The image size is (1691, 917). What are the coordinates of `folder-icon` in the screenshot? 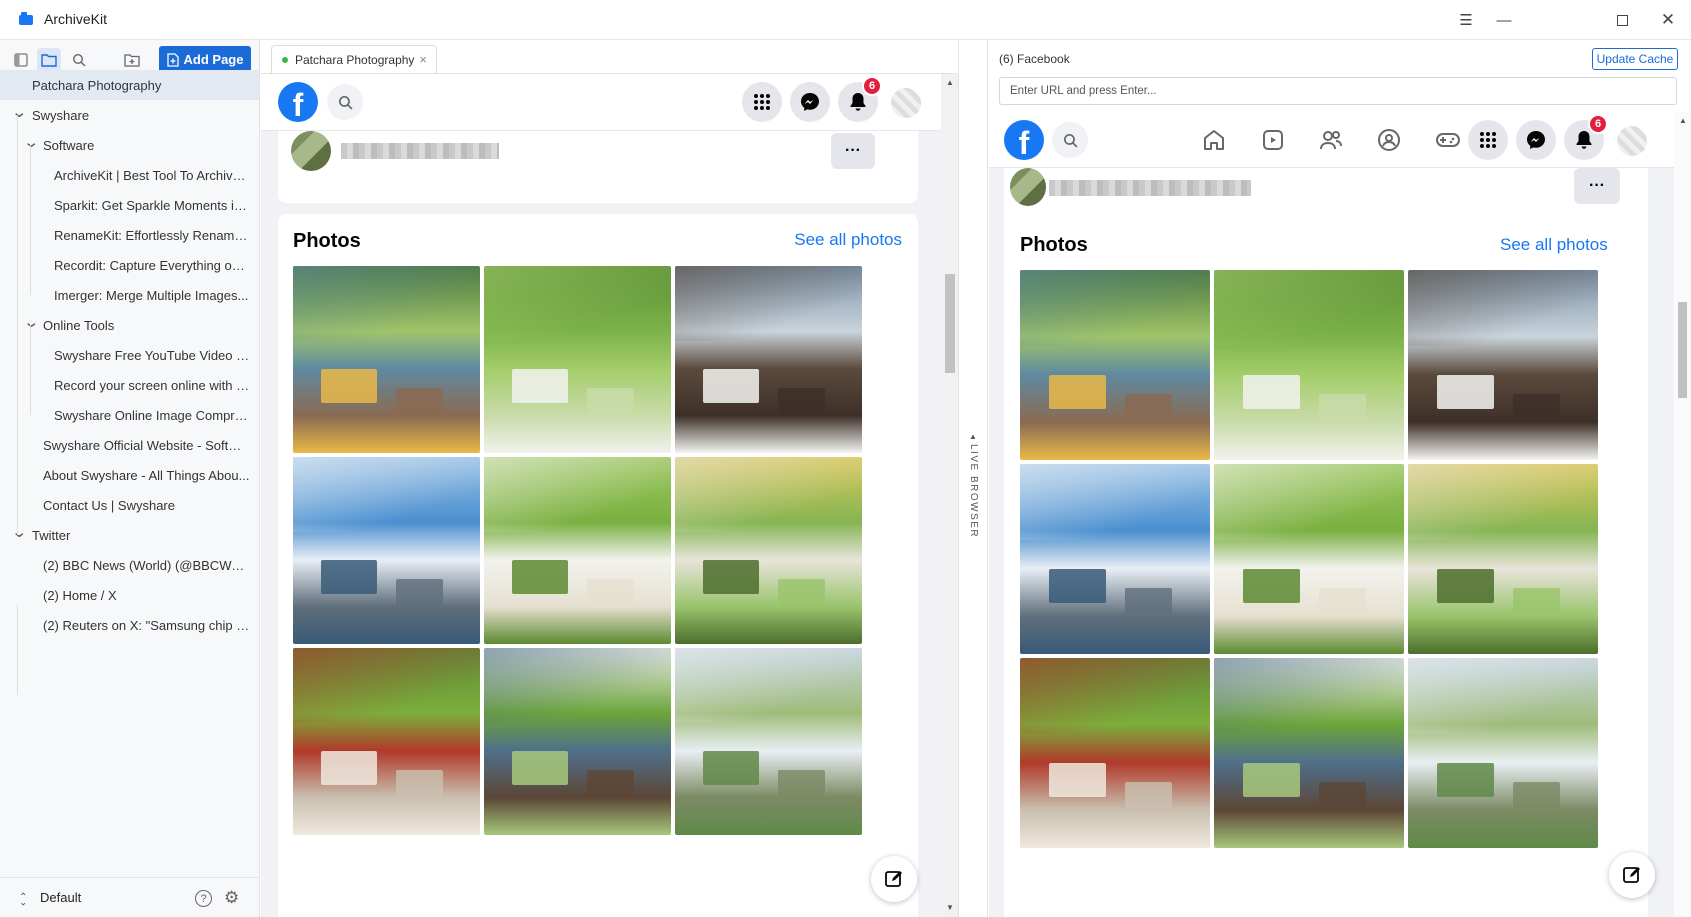 It's located at (49, 60).